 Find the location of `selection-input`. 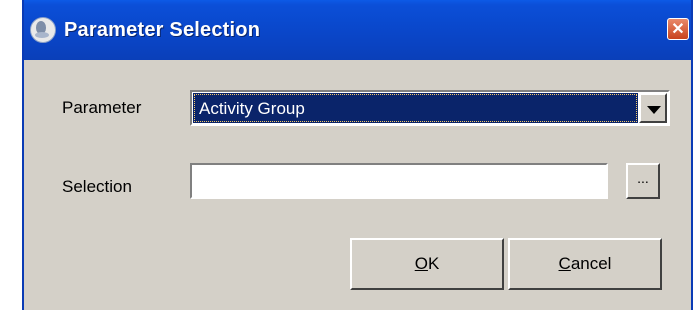

selection-input is located at coordinates (399, 181).